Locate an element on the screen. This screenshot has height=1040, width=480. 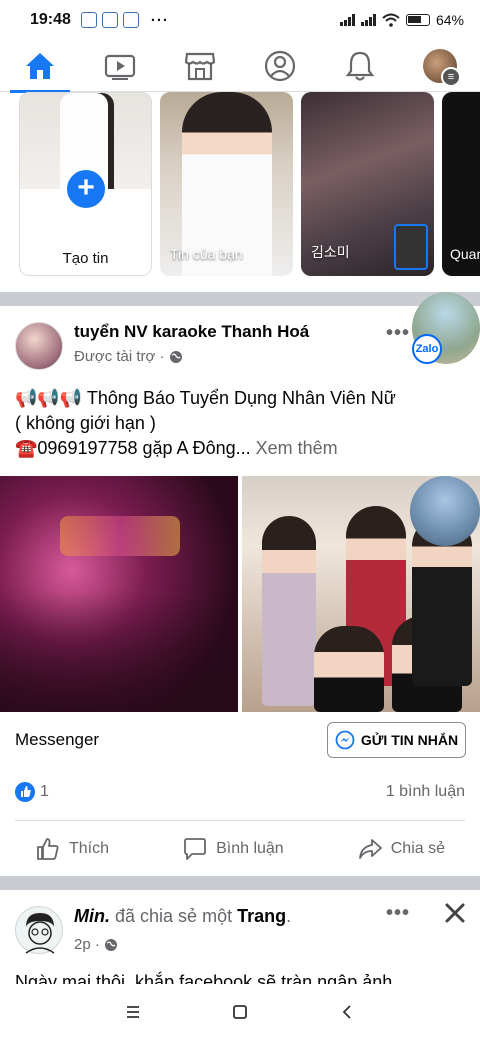
watch-icon is located at coordinates (120, 67).